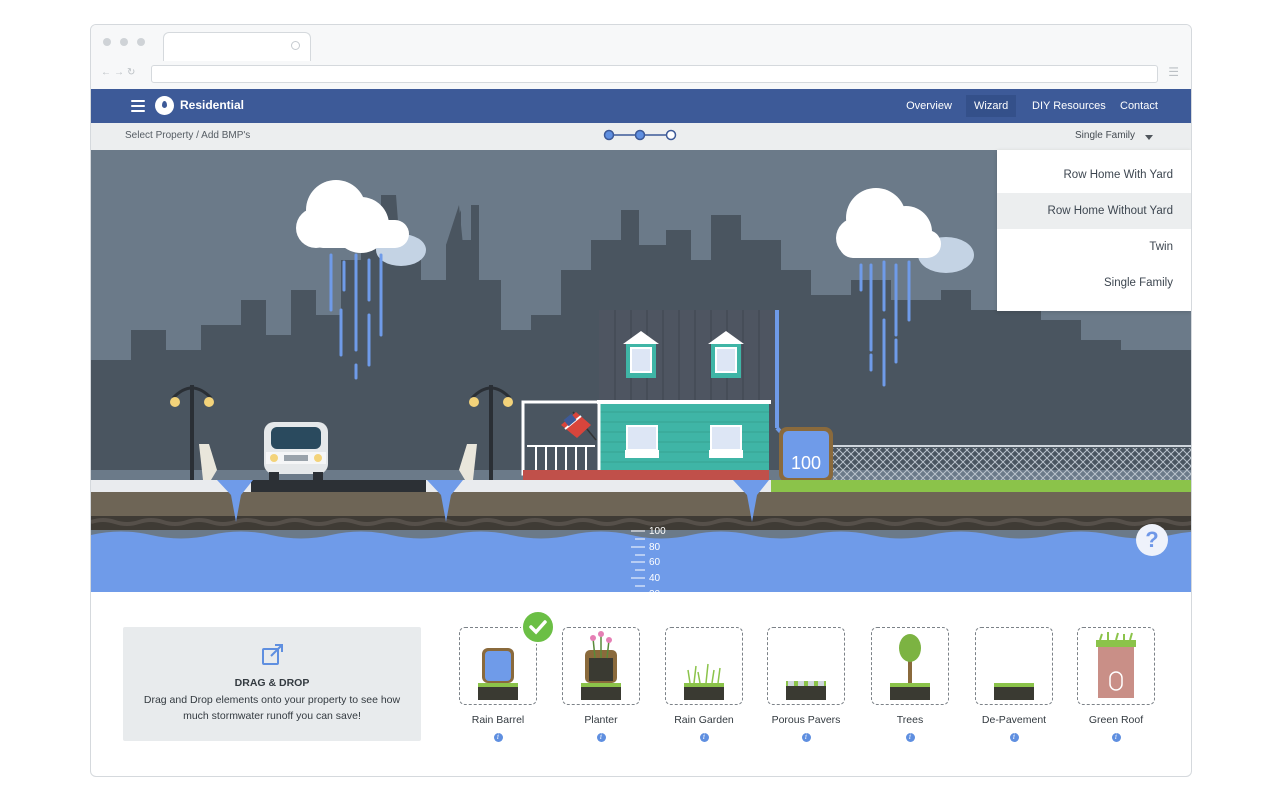  I want to click on option-single-family: Single Family, so click(1094, 283).